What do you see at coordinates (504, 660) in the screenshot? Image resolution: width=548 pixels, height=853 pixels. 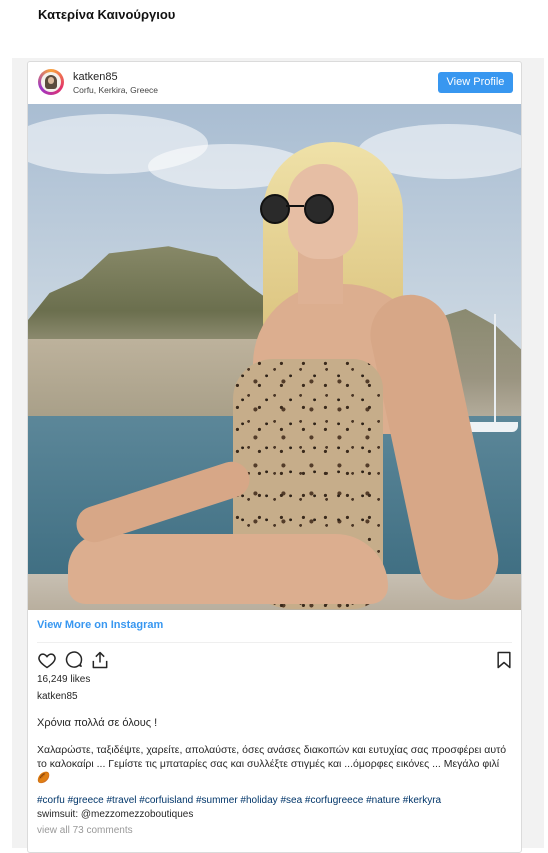 I see `bookmark-icon` at bounding box center [504, 660].